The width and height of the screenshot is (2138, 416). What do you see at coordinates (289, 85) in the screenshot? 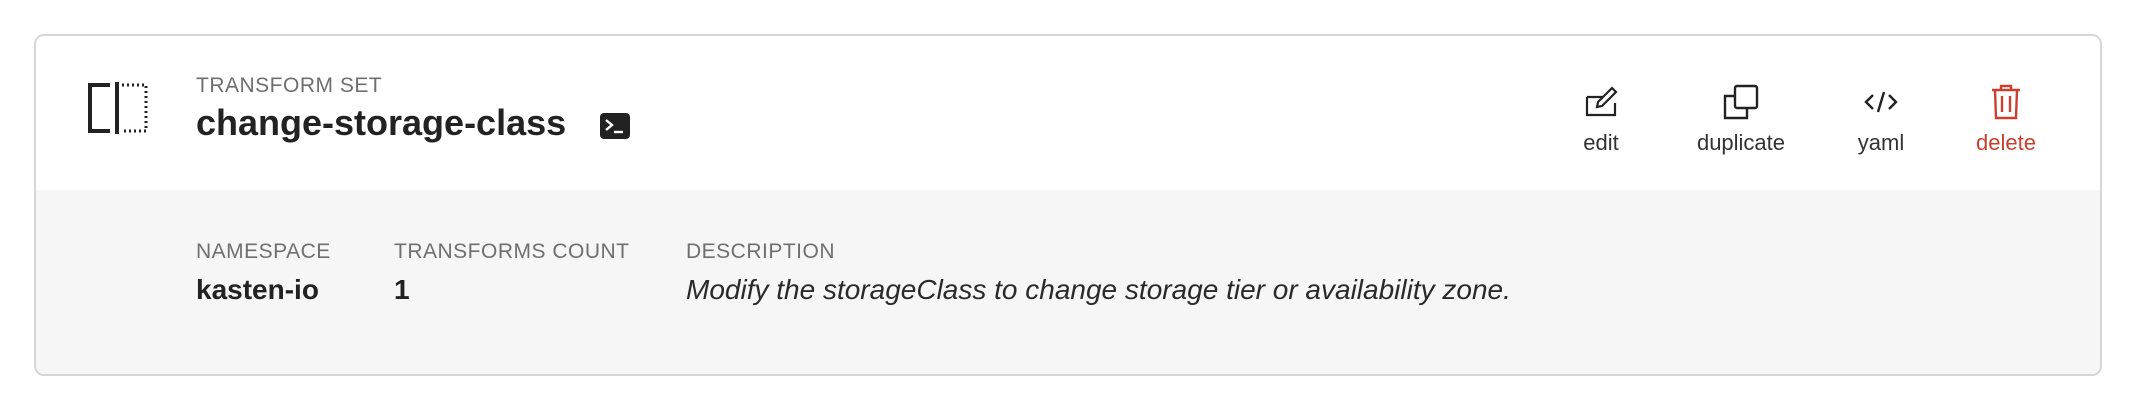
I see `kind-label: TRANSFORM SET` at bounding box center [289, 85].